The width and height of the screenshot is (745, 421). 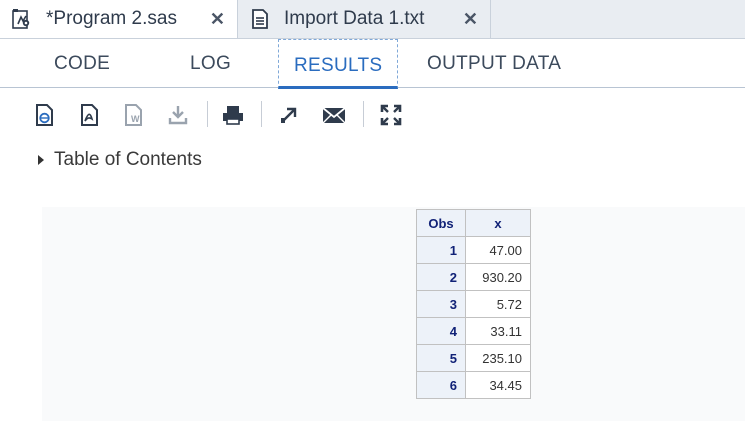 What do you see at coordinates (90, 115) in the screenshot?
I see `download-pdf-icon` at bounding box center [90, 115].